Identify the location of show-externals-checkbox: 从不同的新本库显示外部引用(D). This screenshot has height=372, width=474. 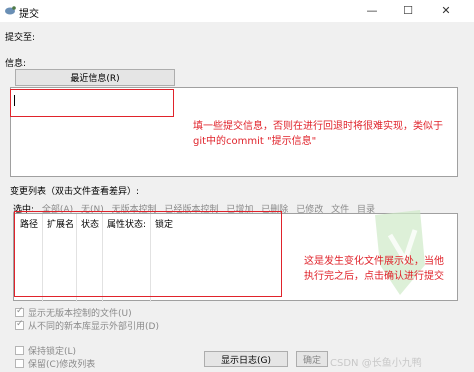
(87, 325).